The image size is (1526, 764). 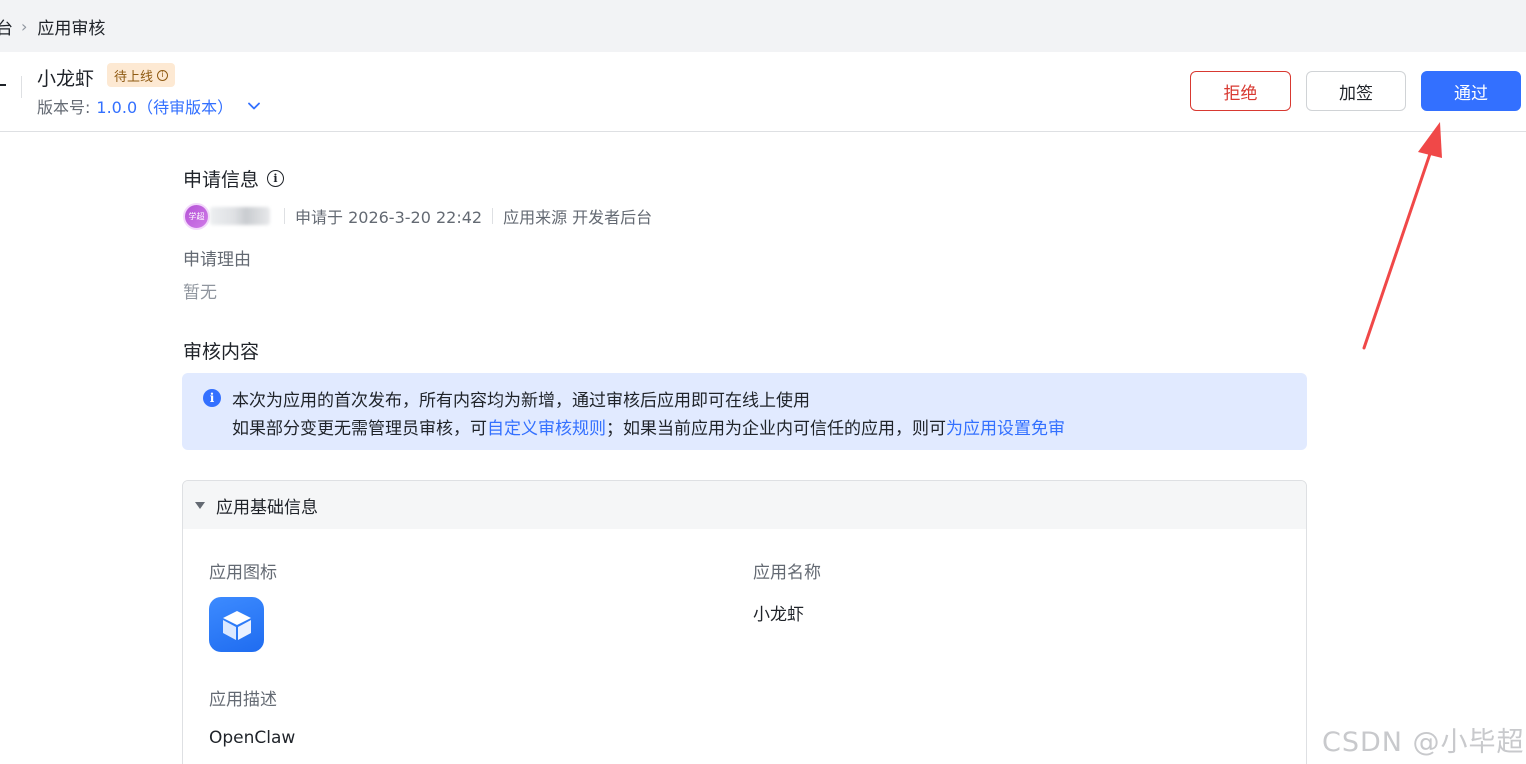 I want to click on application-info-title: 申请信息 i, so click(x=234, y=178).